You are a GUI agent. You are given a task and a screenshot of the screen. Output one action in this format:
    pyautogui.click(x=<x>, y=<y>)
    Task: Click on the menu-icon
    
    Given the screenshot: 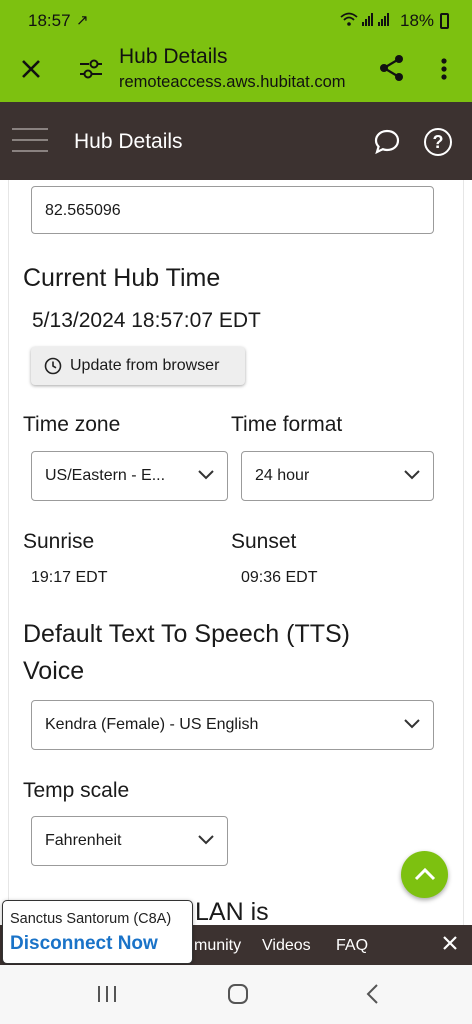 What is the action you would take?
    pyautogui.click(x=30, y=129)
    